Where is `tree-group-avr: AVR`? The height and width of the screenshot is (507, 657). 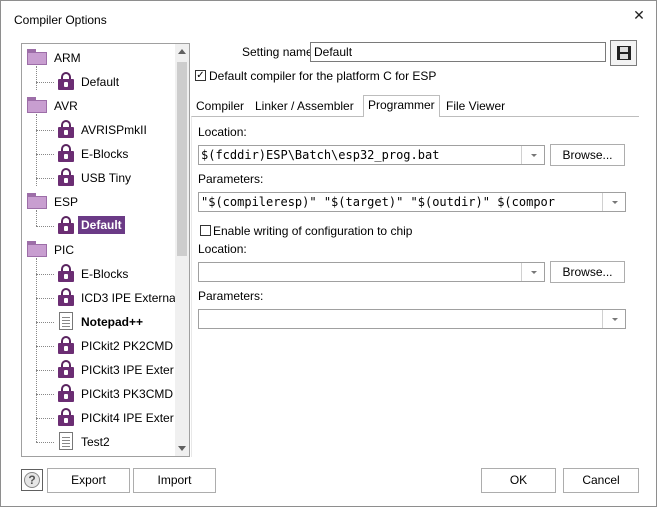
tree-group-avr: AVR is located at coordinates (66, 106).